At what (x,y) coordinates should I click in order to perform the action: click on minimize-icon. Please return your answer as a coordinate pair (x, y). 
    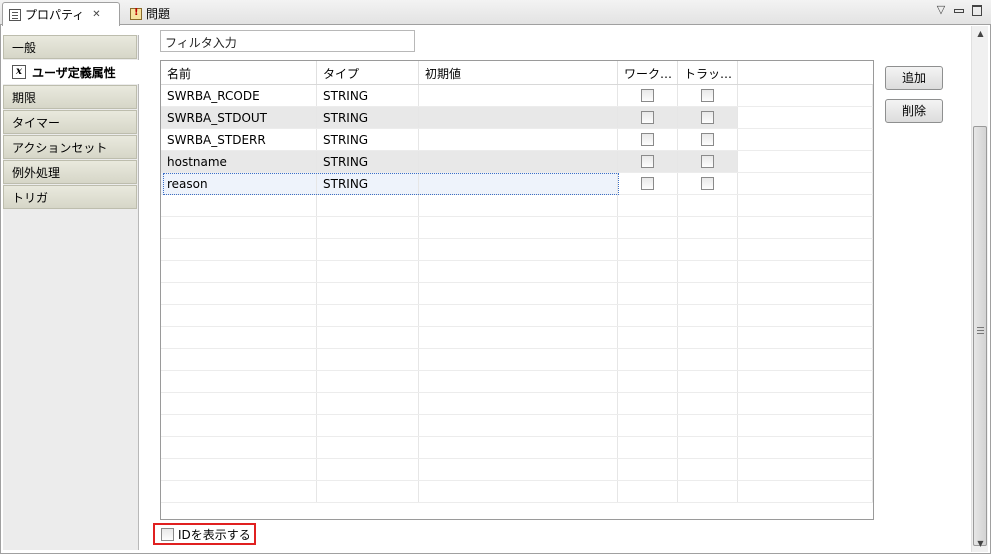
    Looking at the image, I should click on (959, 10).